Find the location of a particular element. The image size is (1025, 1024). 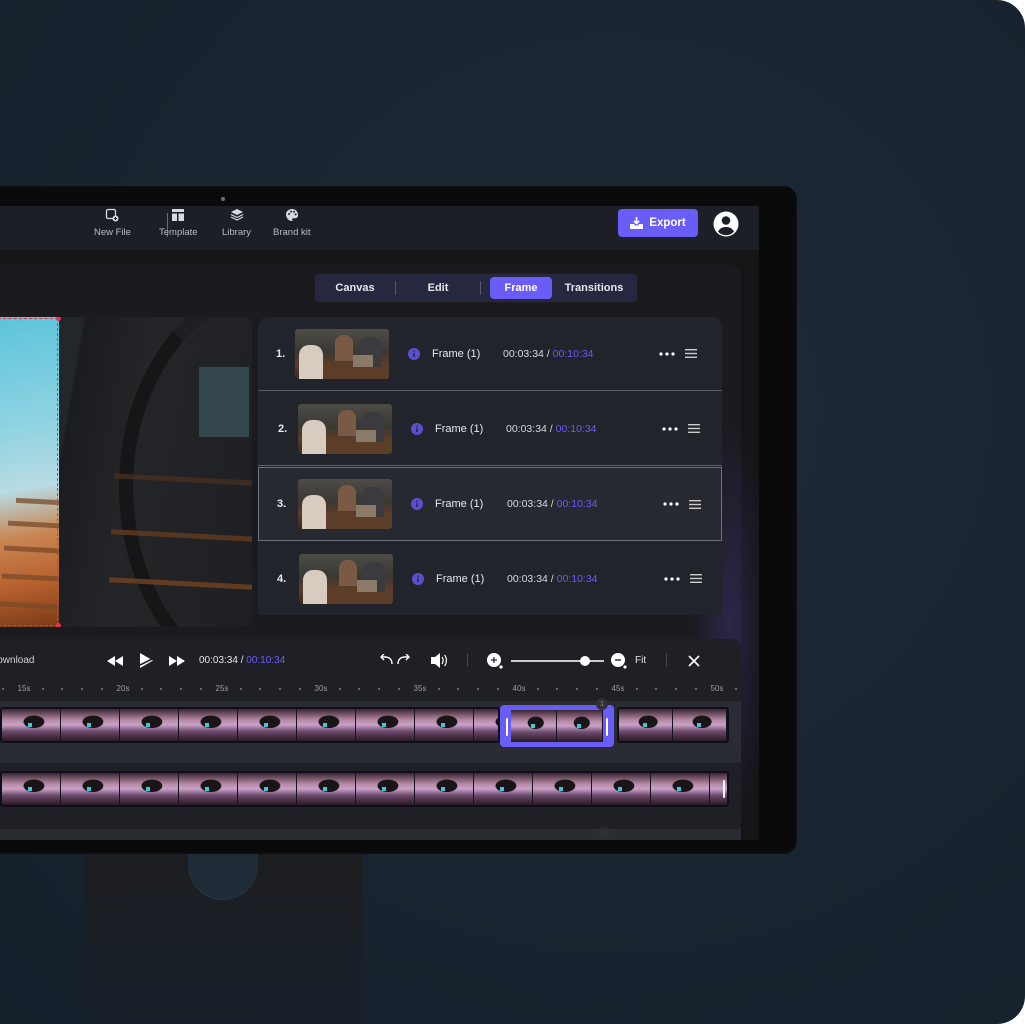

trim-handle-left is located at coordinates (507, 727).